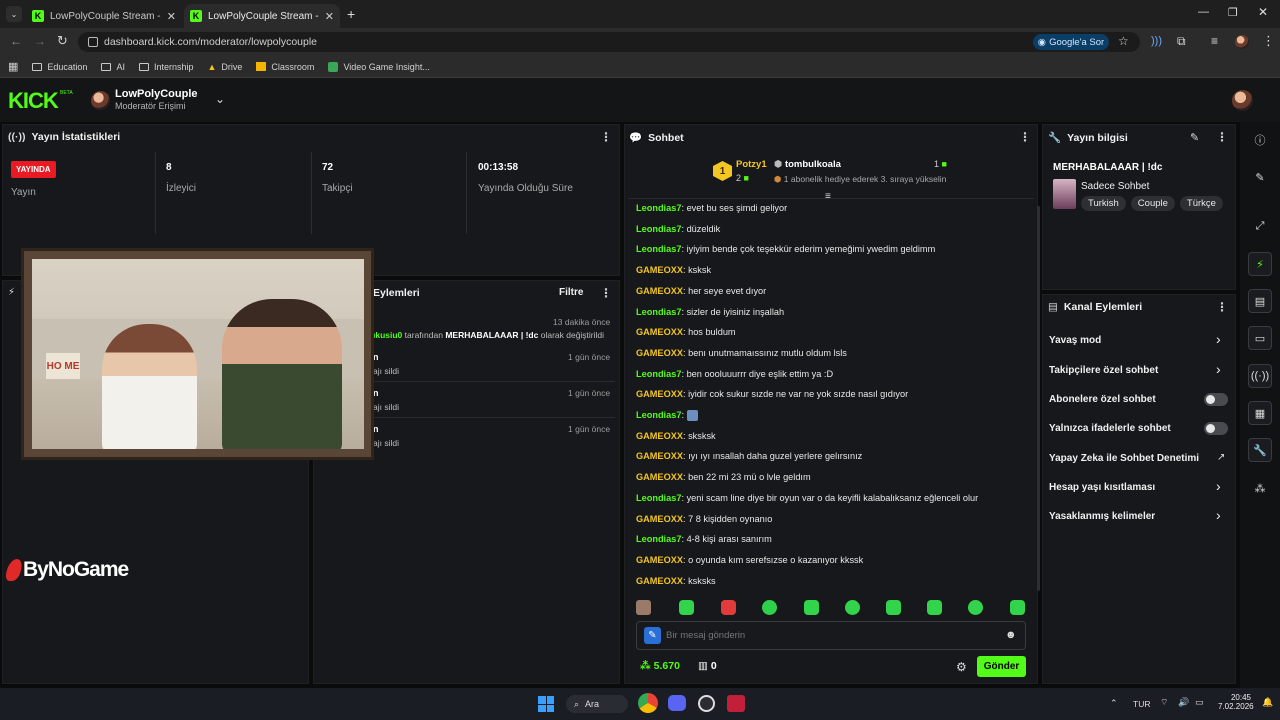  Describe the element at coordinates (14, 14) in the screenshot. I see `tab-search-icon: ⌄` at that location.